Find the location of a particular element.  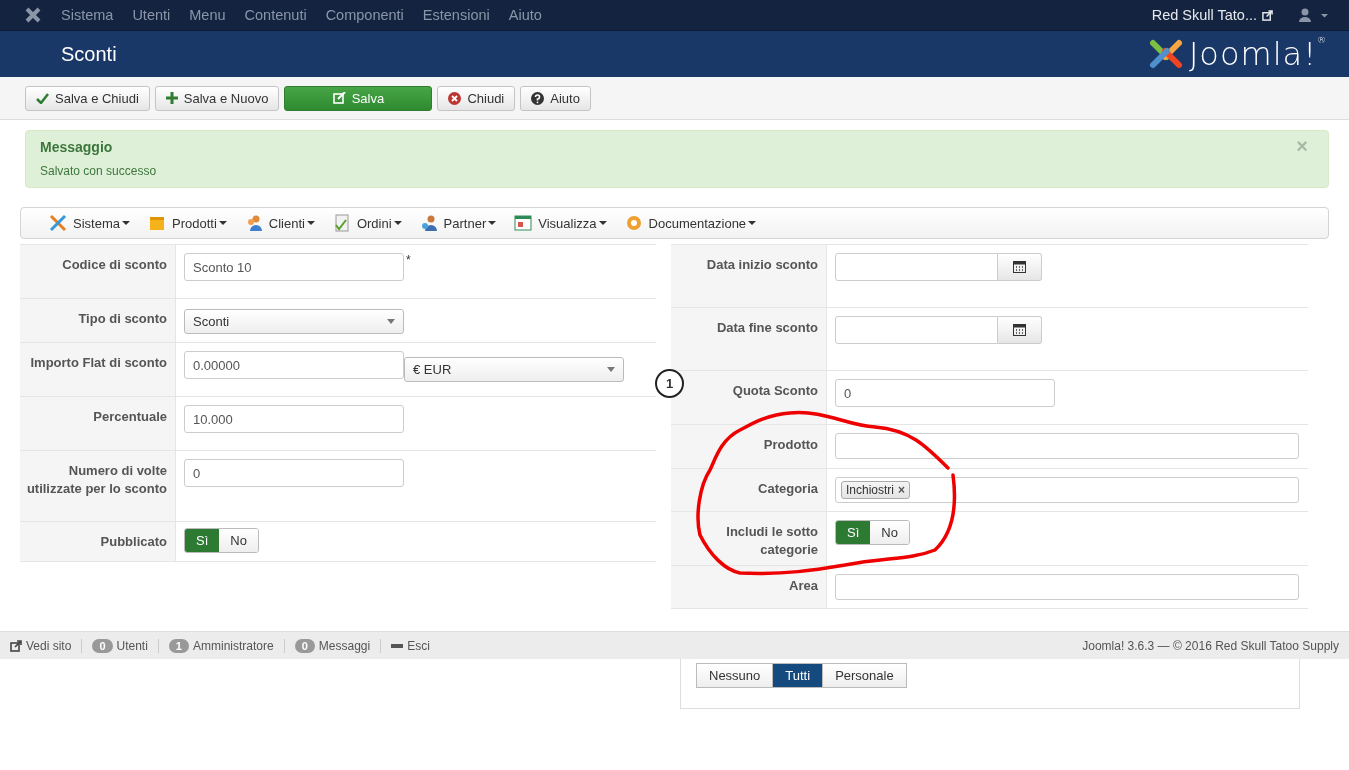

access-option: Tutti is located at coordinates (798, 675).